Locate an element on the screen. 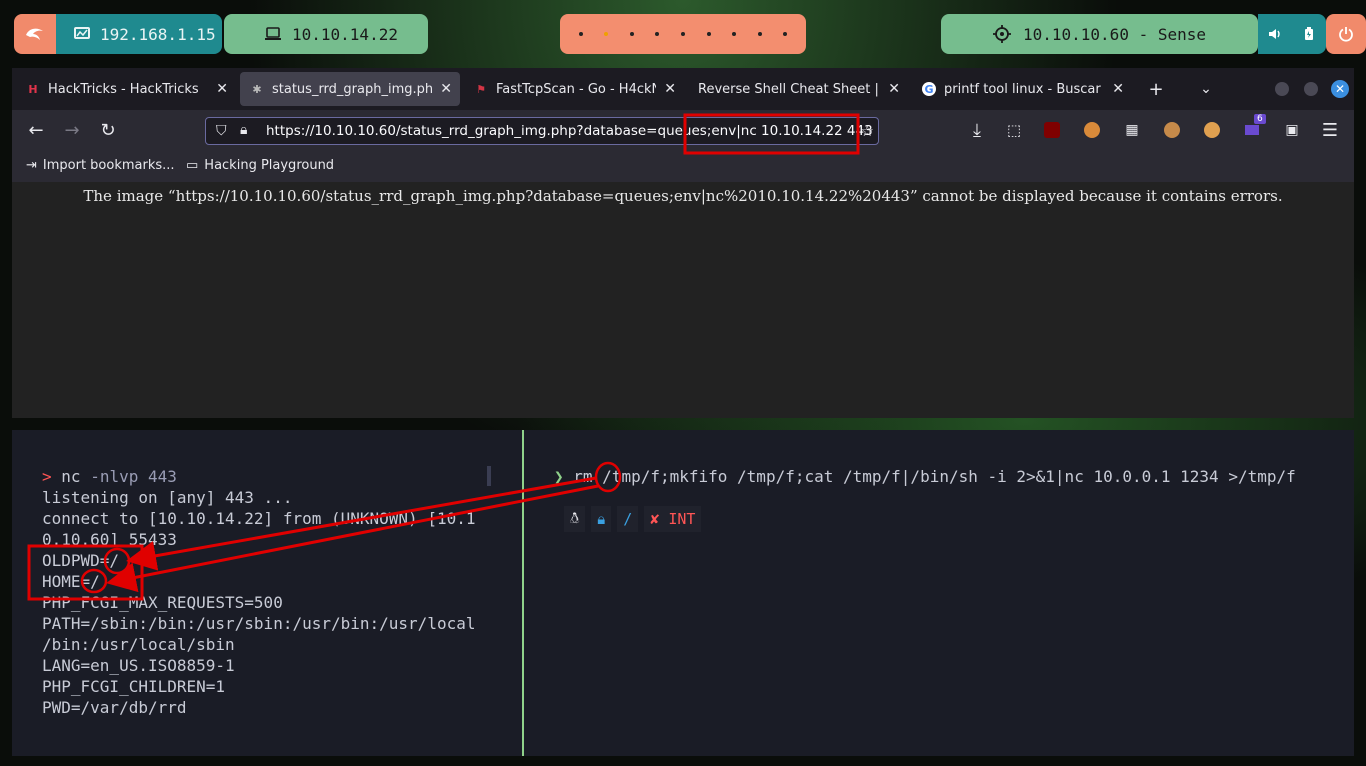 The width and height of the screenshot is (1366, 766). screenshot-icon: ▣ is located at coordinates (1292, 130).